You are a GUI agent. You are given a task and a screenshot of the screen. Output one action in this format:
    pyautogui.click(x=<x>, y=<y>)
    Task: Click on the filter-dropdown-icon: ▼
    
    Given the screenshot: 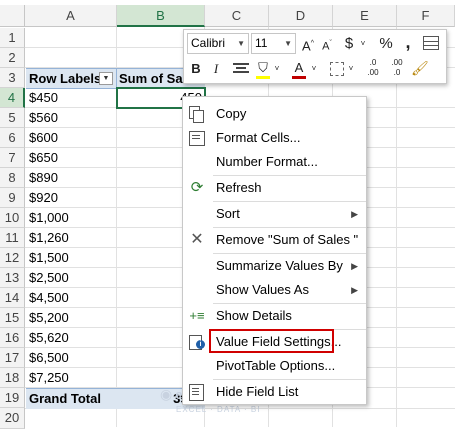 What is the action you would take?
    pyautogui.click(x=106, y=78)
    